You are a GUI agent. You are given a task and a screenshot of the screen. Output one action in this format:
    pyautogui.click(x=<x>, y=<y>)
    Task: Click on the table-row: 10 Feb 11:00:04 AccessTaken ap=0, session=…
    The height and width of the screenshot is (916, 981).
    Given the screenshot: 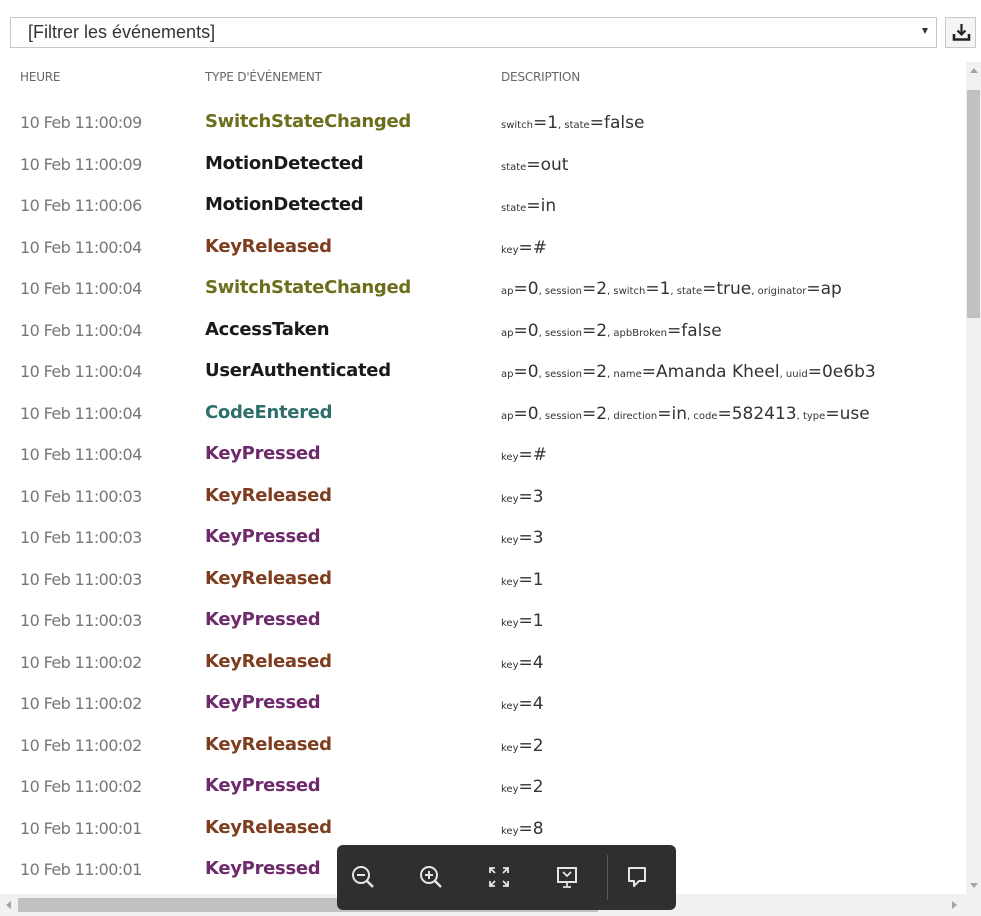 What is the action you would take?
    pyautogui.click(x=482, y=332)
    